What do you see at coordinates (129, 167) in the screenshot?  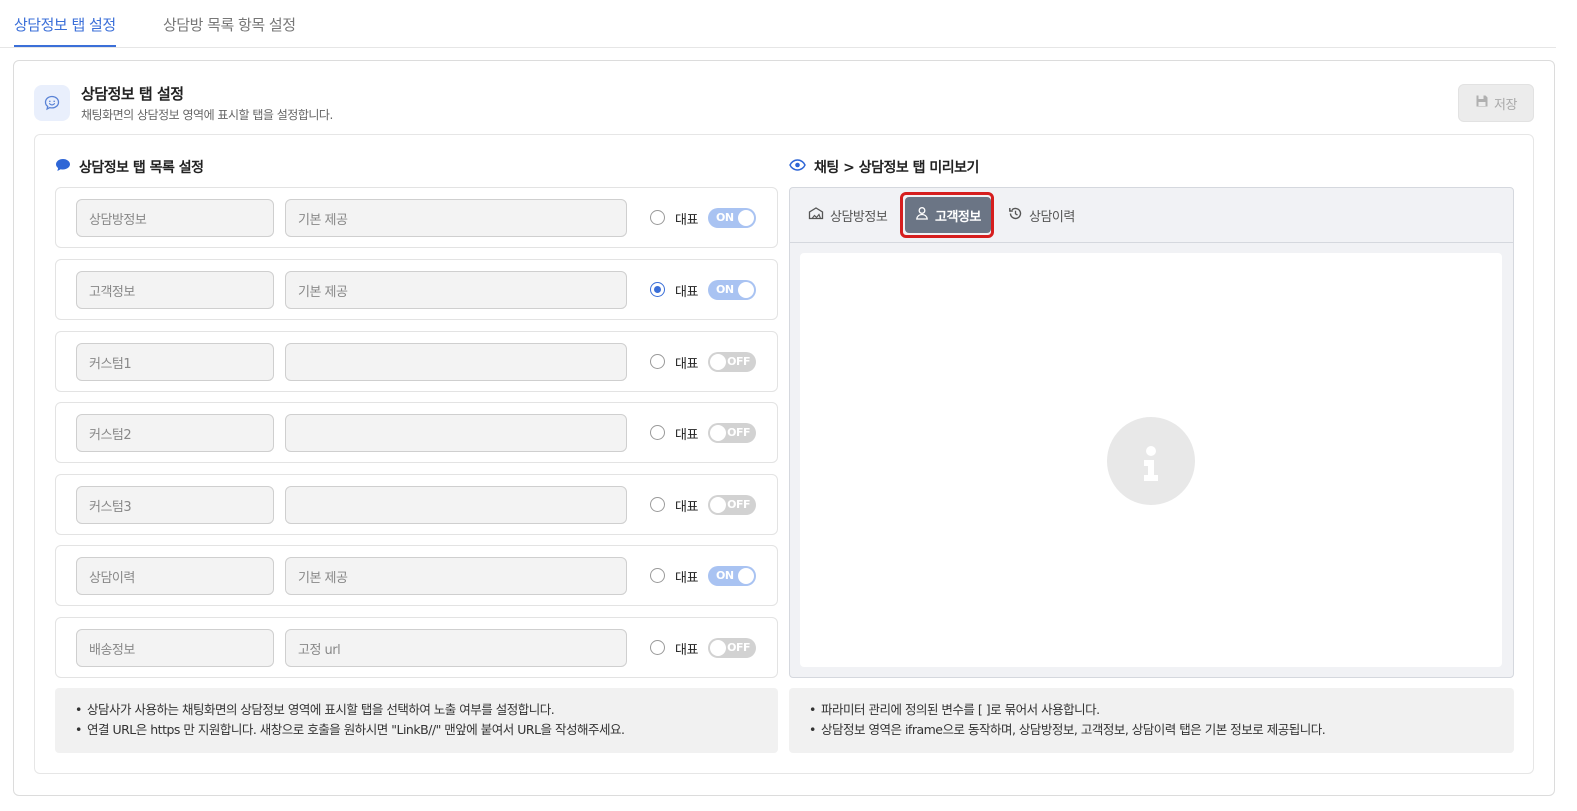 I see `tab-list-section-title: 상담정보 탭 목록 설정` at bounding box center [129, 167].